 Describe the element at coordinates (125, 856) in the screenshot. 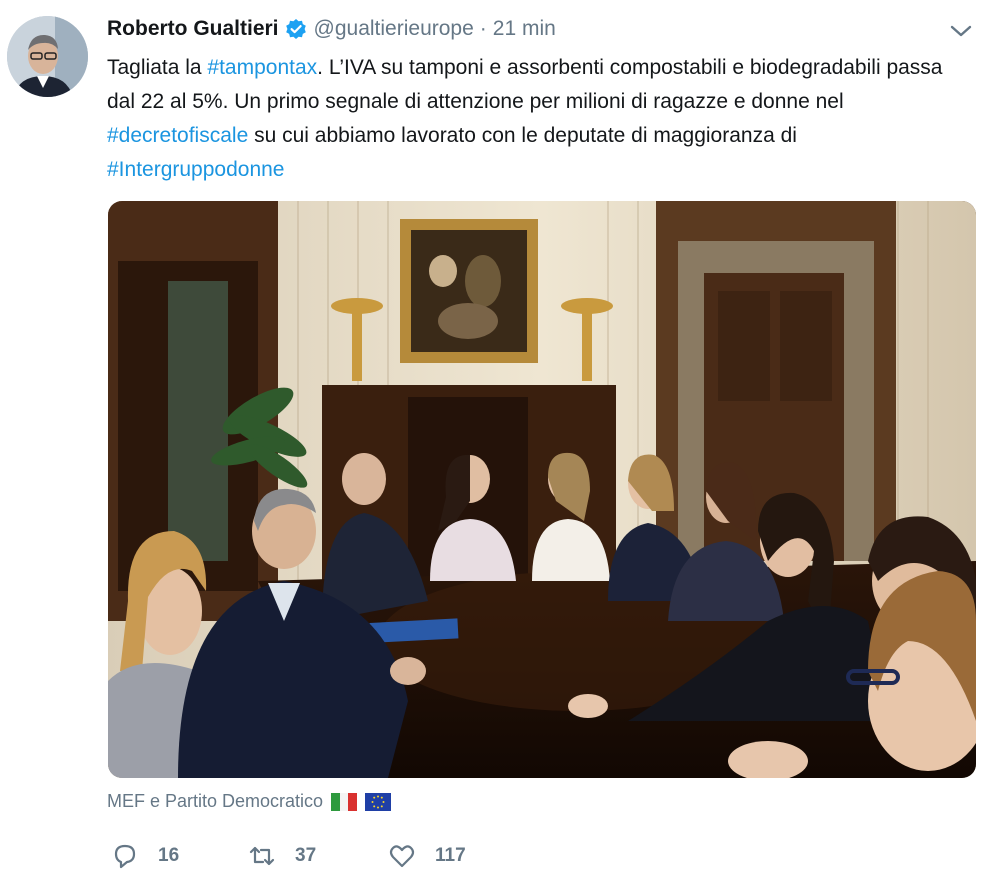

I see `reply-icon` at that location.